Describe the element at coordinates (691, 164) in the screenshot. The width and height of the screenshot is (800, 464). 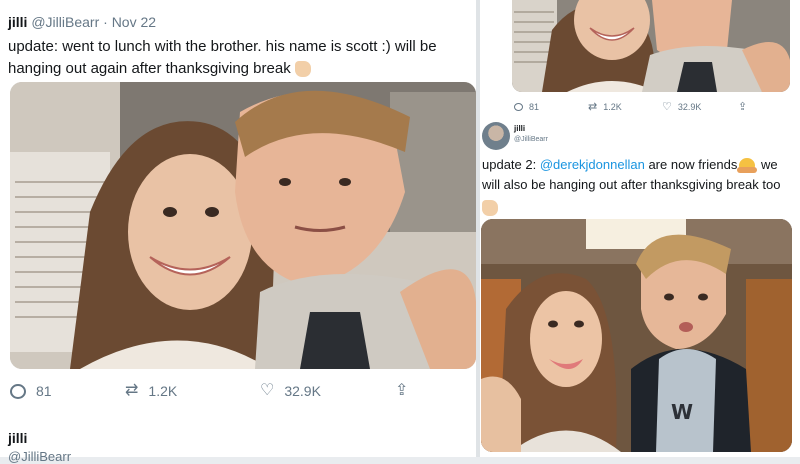
I see `tweet-text-middle: are now friends` at that location.